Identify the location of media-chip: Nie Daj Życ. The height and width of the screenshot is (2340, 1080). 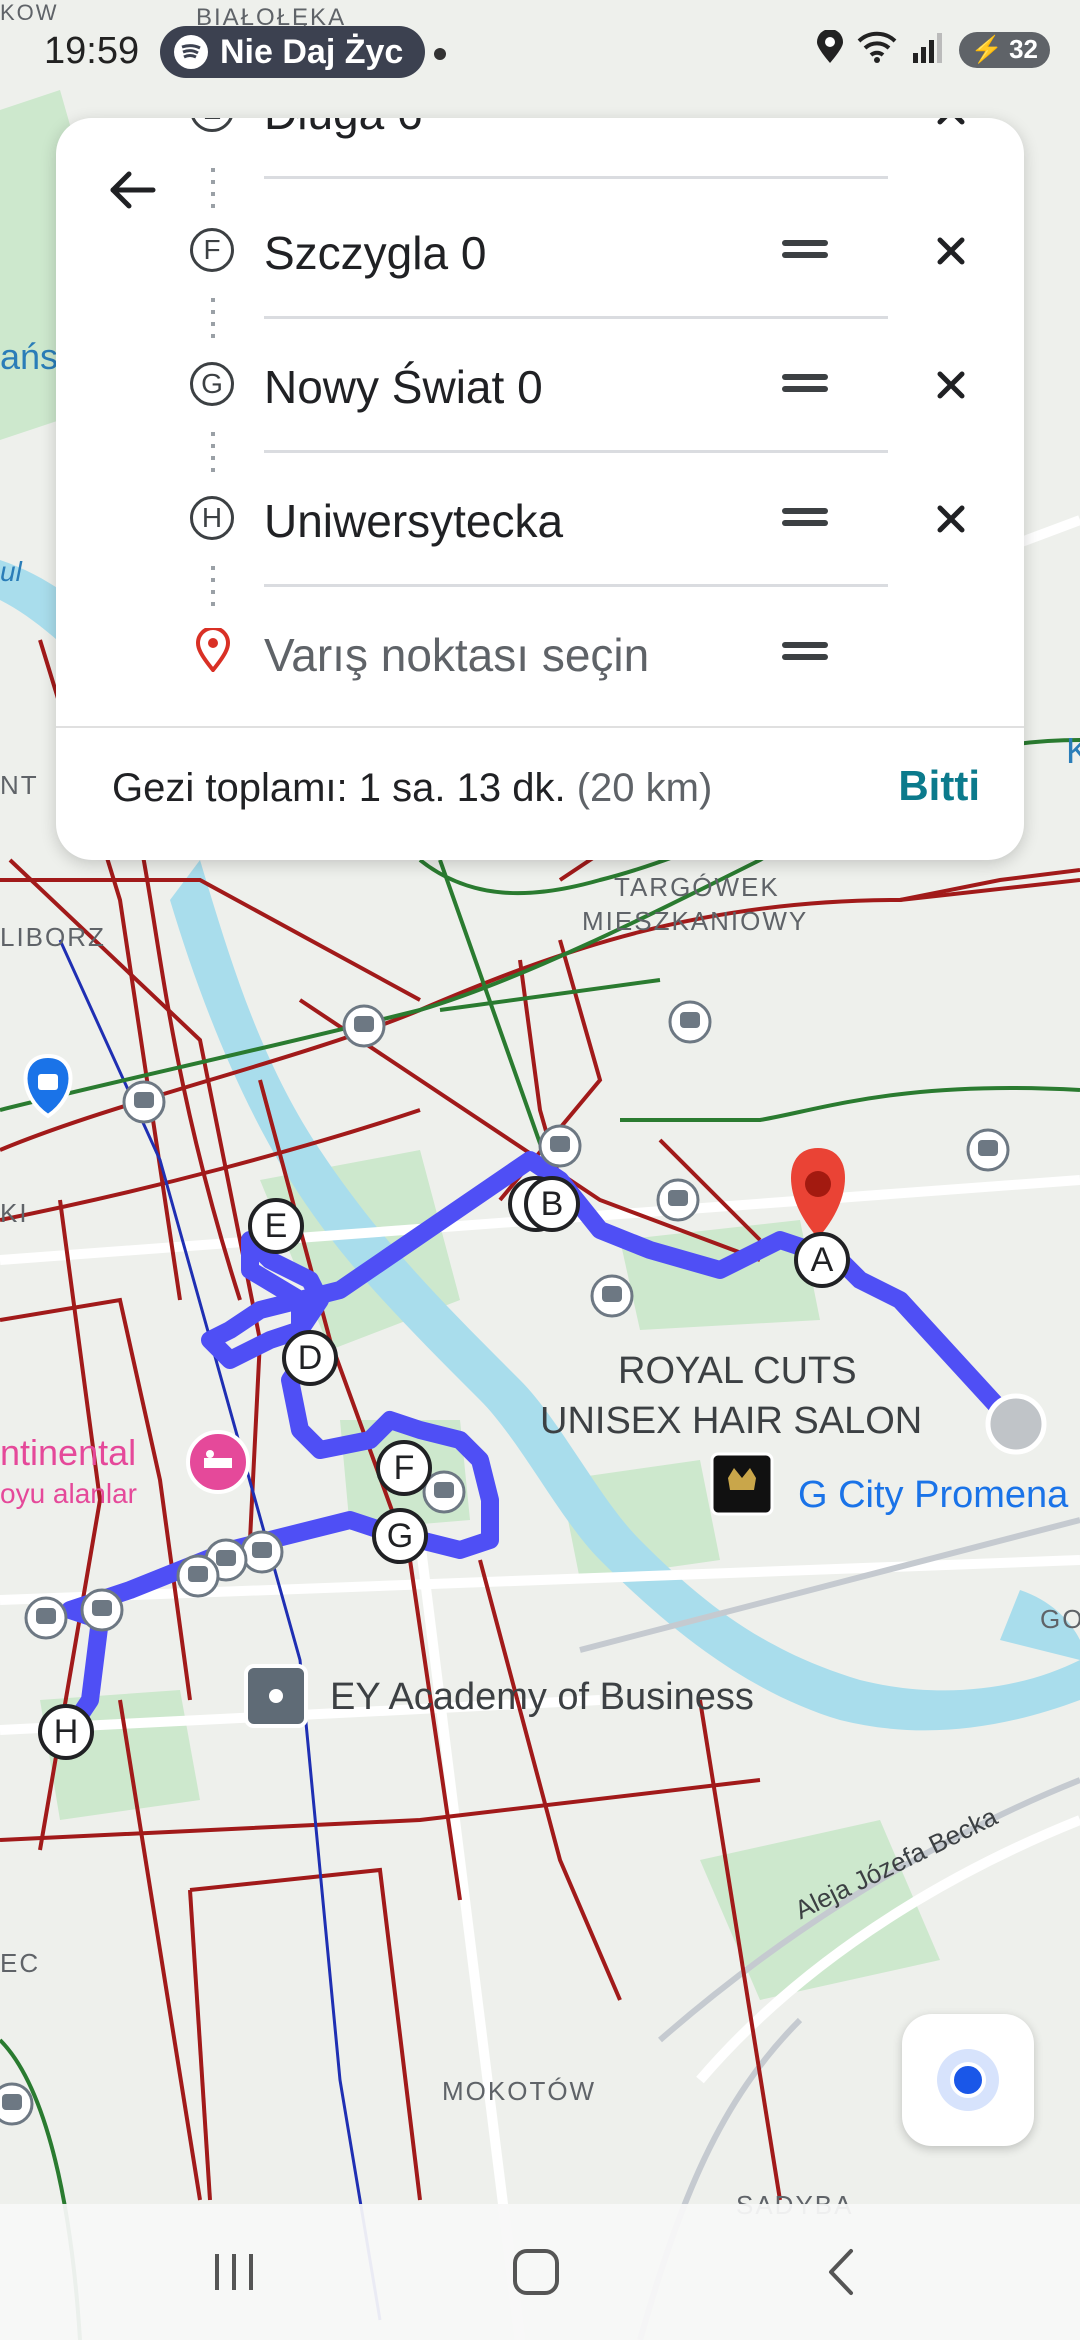
(293, 52).